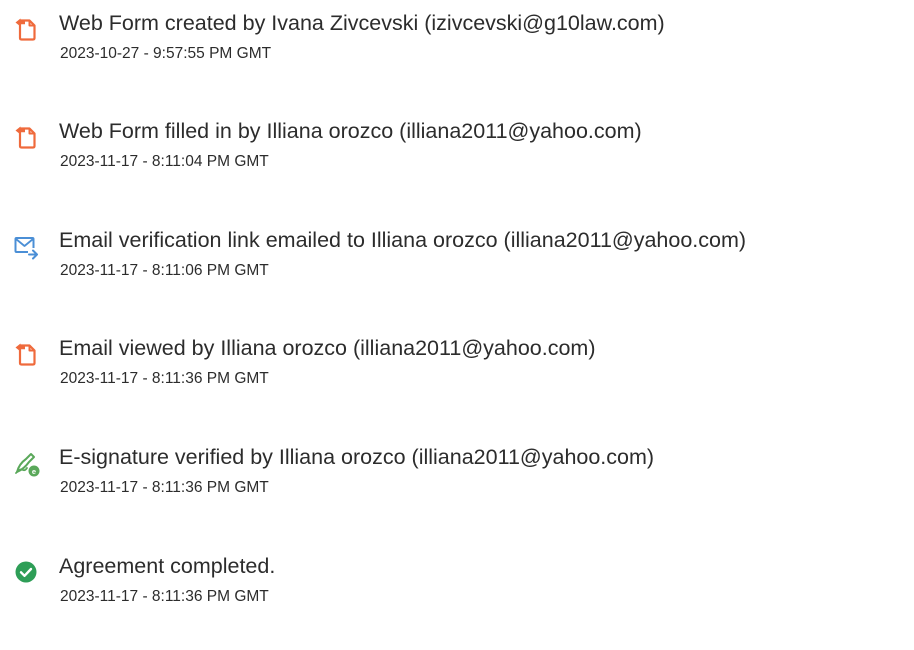 The width and height of the screenshot is (914, 650). Describe the element at coordinates (27, 464) in the screenshot. I see `signature-verified-icon: e` at that location.